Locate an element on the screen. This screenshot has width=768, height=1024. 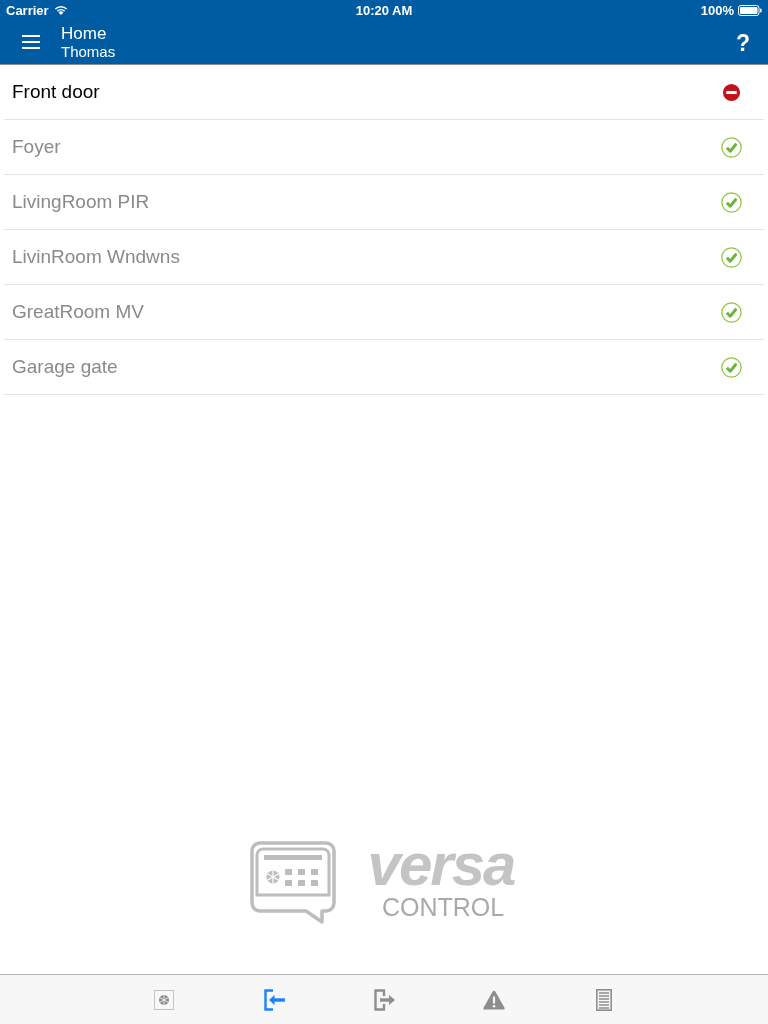
keypad-icon is located at coordinates (164, 999).